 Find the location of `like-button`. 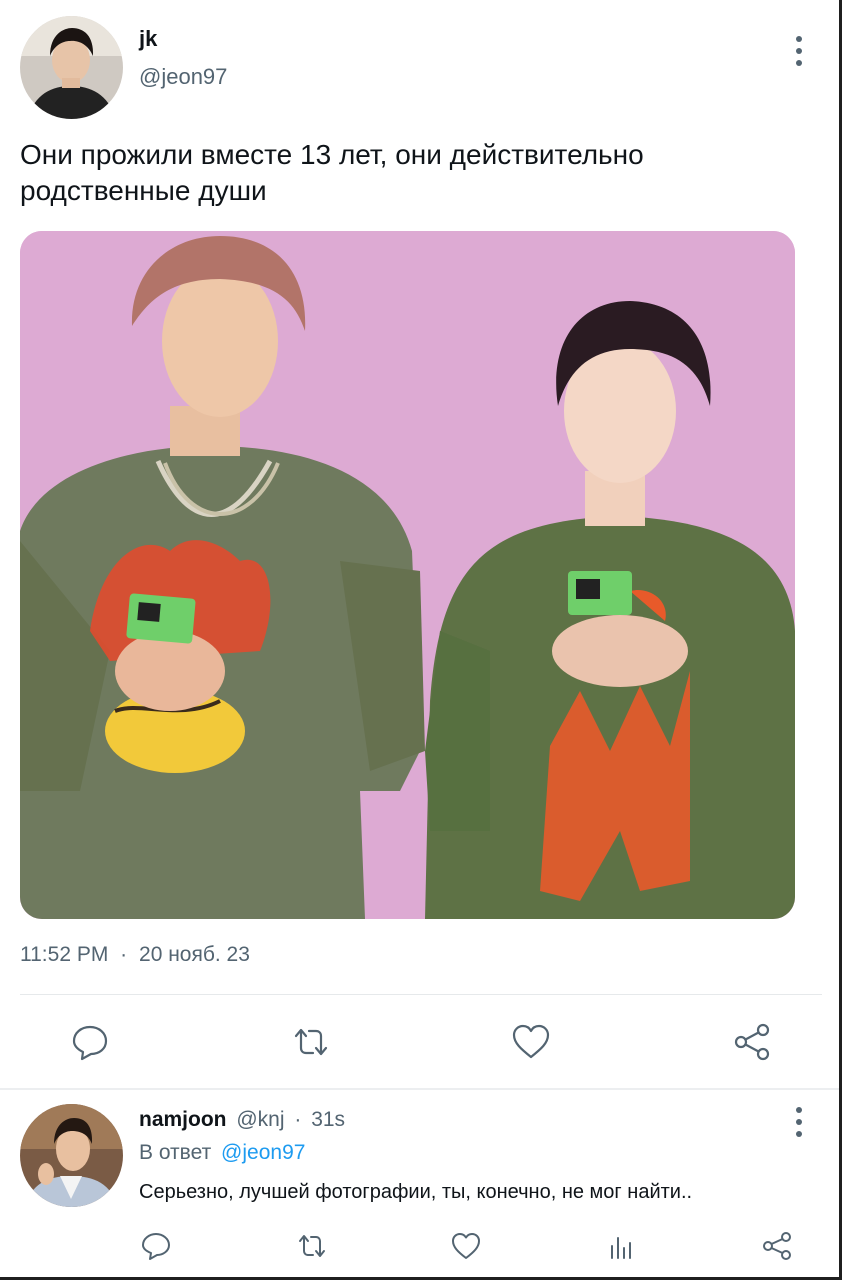

like-button is located at coordinates (531, 1042).